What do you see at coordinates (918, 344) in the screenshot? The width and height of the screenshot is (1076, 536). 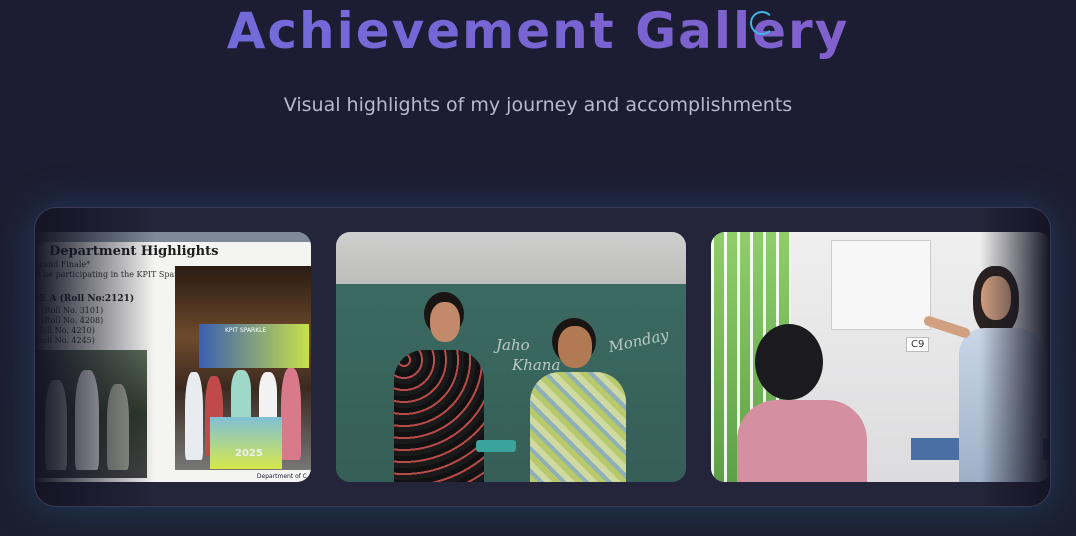 I see `room-label: C9` at bounding box center [918, 344].